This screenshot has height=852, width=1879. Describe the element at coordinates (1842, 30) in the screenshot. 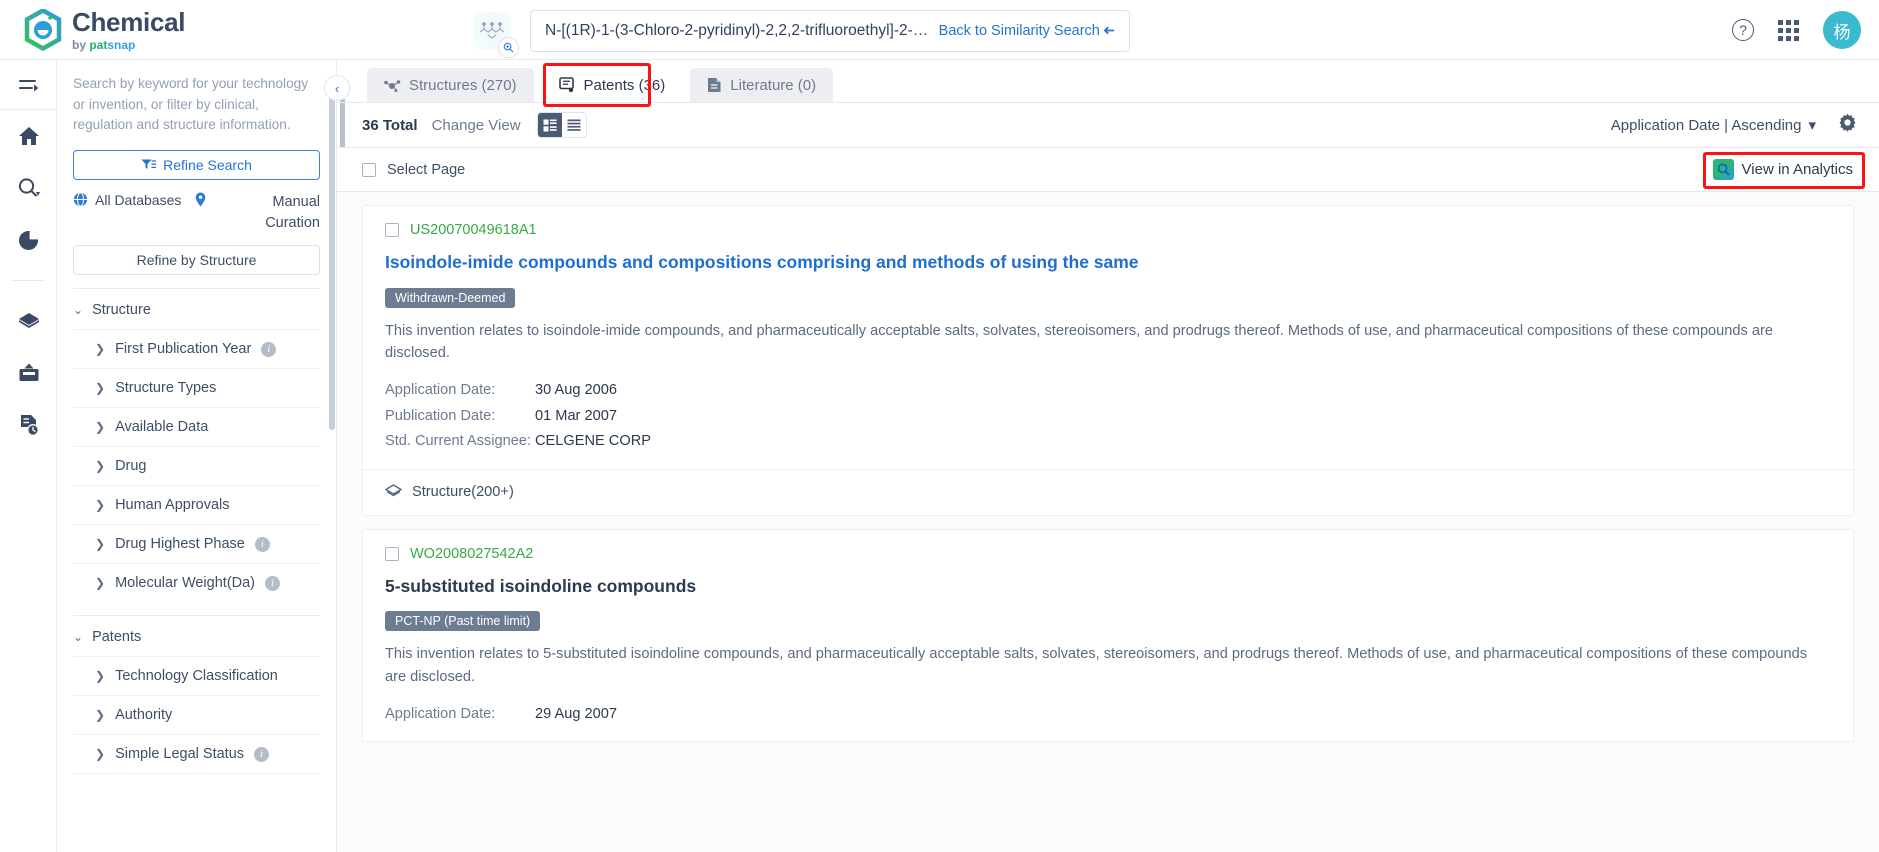

I see `avatar: 杨` at that location.